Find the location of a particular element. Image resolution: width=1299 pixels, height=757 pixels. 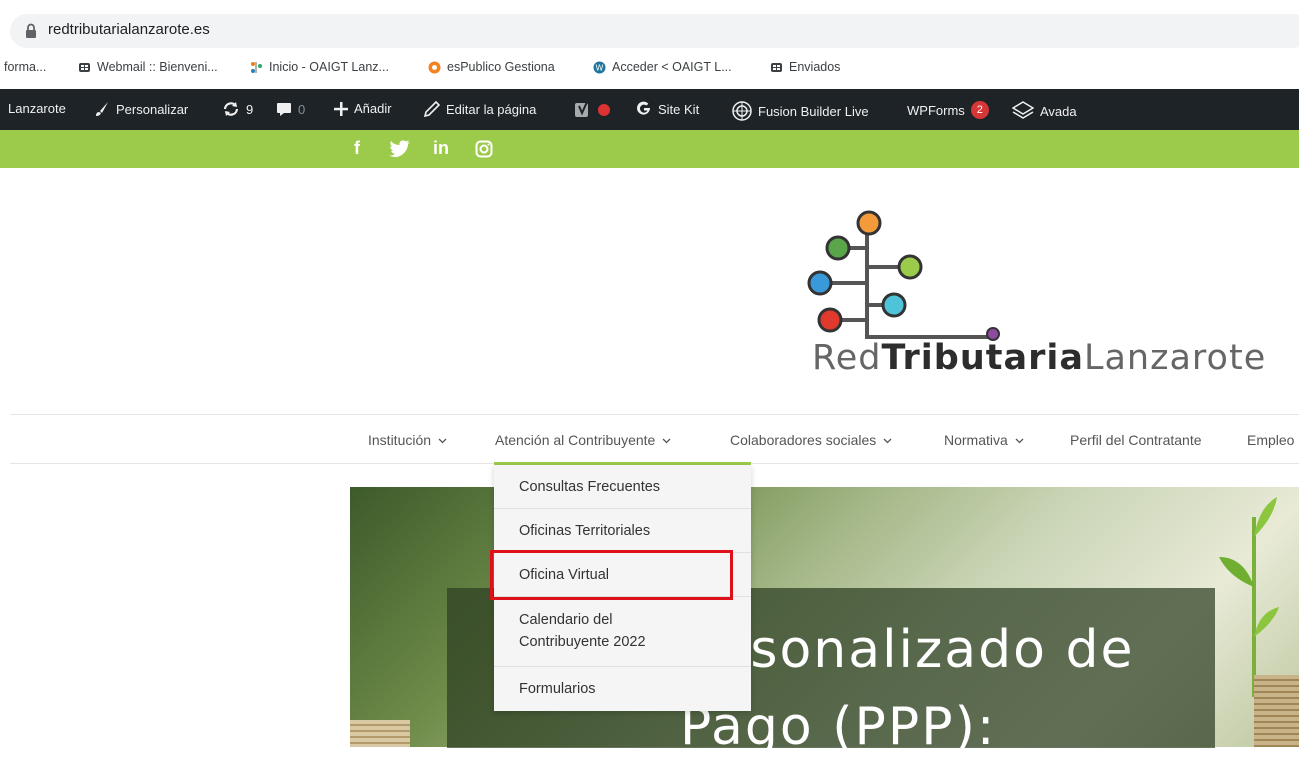

admin-comments: 0 is located at coordinates (290, 109).